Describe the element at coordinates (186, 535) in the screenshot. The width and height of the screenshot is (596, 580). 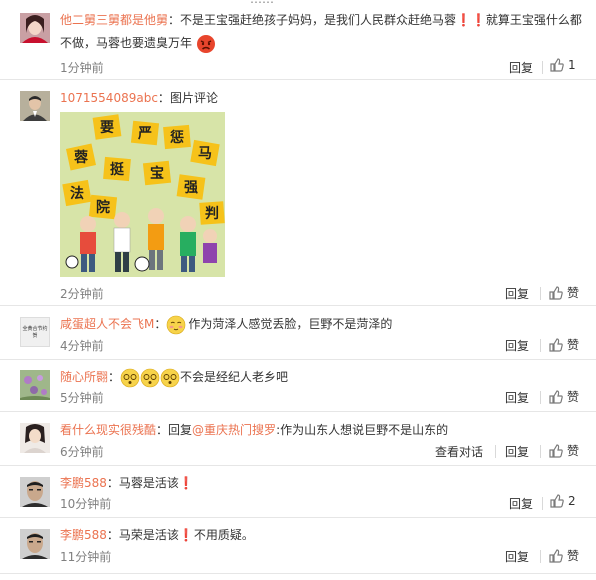
I see `comment-text: 马荣是活该❗不用质疑。` at that location.